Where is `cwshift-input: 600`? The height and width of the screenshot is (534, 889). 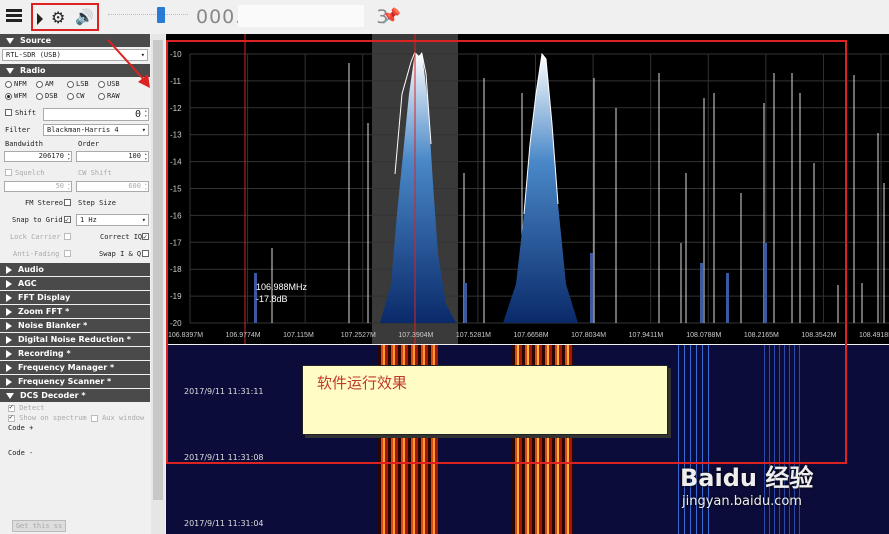
cwshift-input: 600 is located at coordinates (112, 186).